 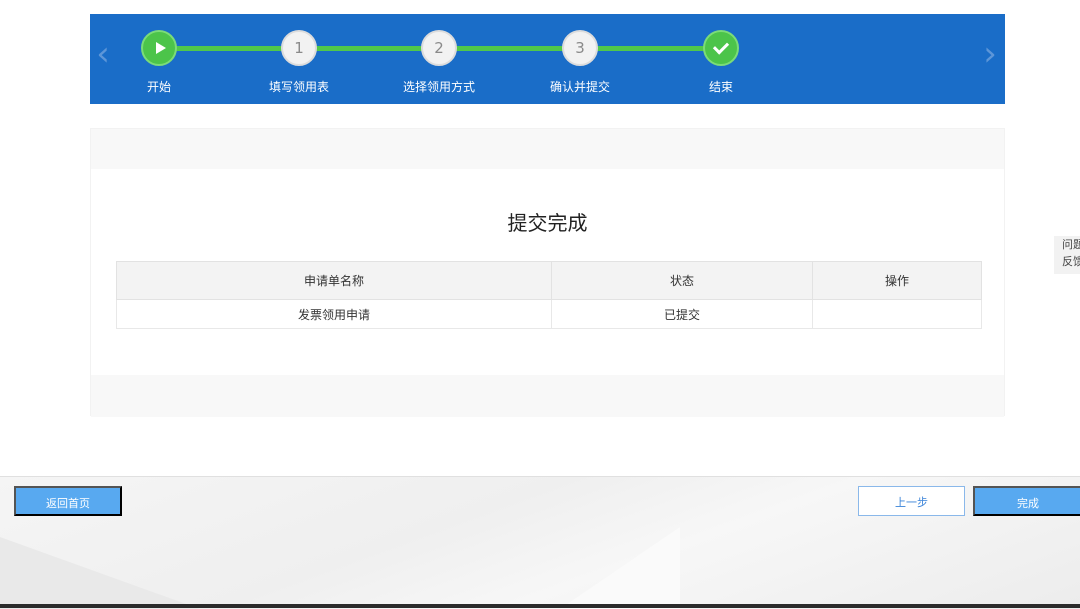 What do you see at coordinates (720, 87) in the screenshot?
I see `step-label-end: 结束` at bounding box center [720, 87].